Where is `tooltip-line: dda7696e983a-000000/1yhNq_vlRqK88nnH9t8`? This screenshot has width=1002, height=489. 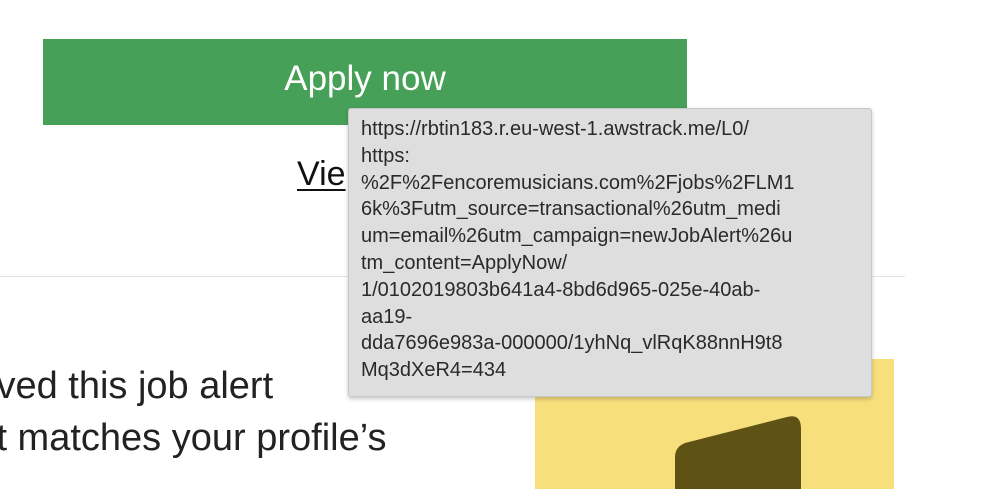
tooltip-line: dda7696e983a-000000/1yhNq_vlRqK88nnH9t8 is located at coordinates (572, 343).